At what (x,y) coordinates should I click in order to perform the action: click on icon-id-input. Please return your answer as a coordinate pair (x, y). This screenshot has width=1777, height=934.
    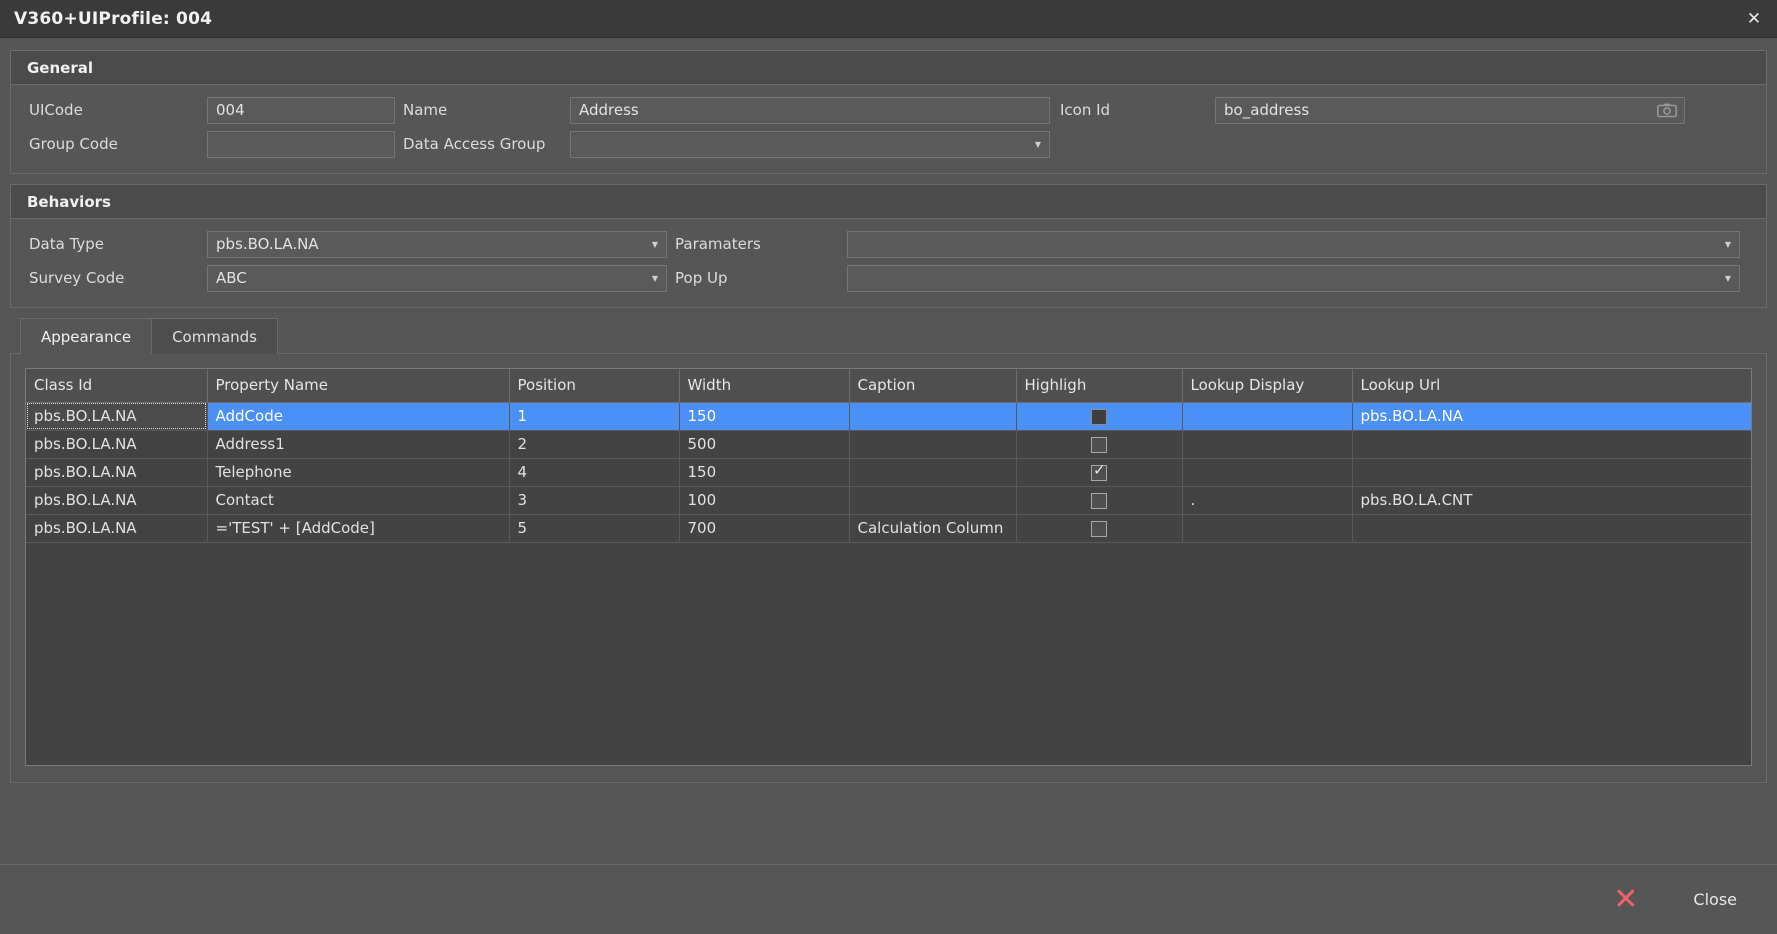
    Looking at the image, I should click on (1450, 110).